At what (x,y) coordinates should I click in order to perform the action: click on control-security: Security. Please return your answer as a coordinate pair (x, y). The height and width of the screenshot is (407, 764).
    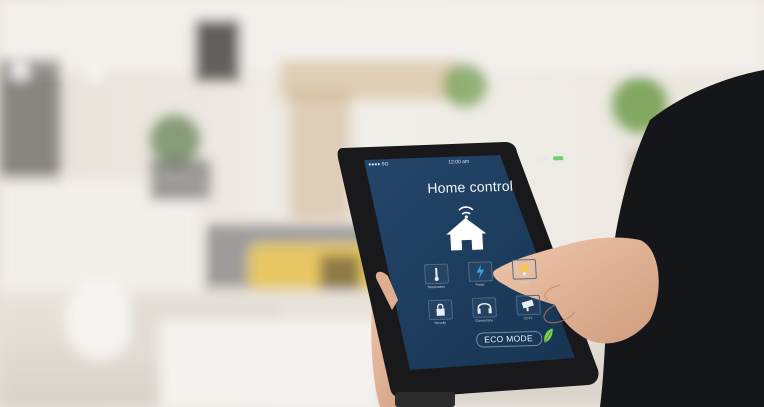
    Looking at the image, I should click on (440, 314).